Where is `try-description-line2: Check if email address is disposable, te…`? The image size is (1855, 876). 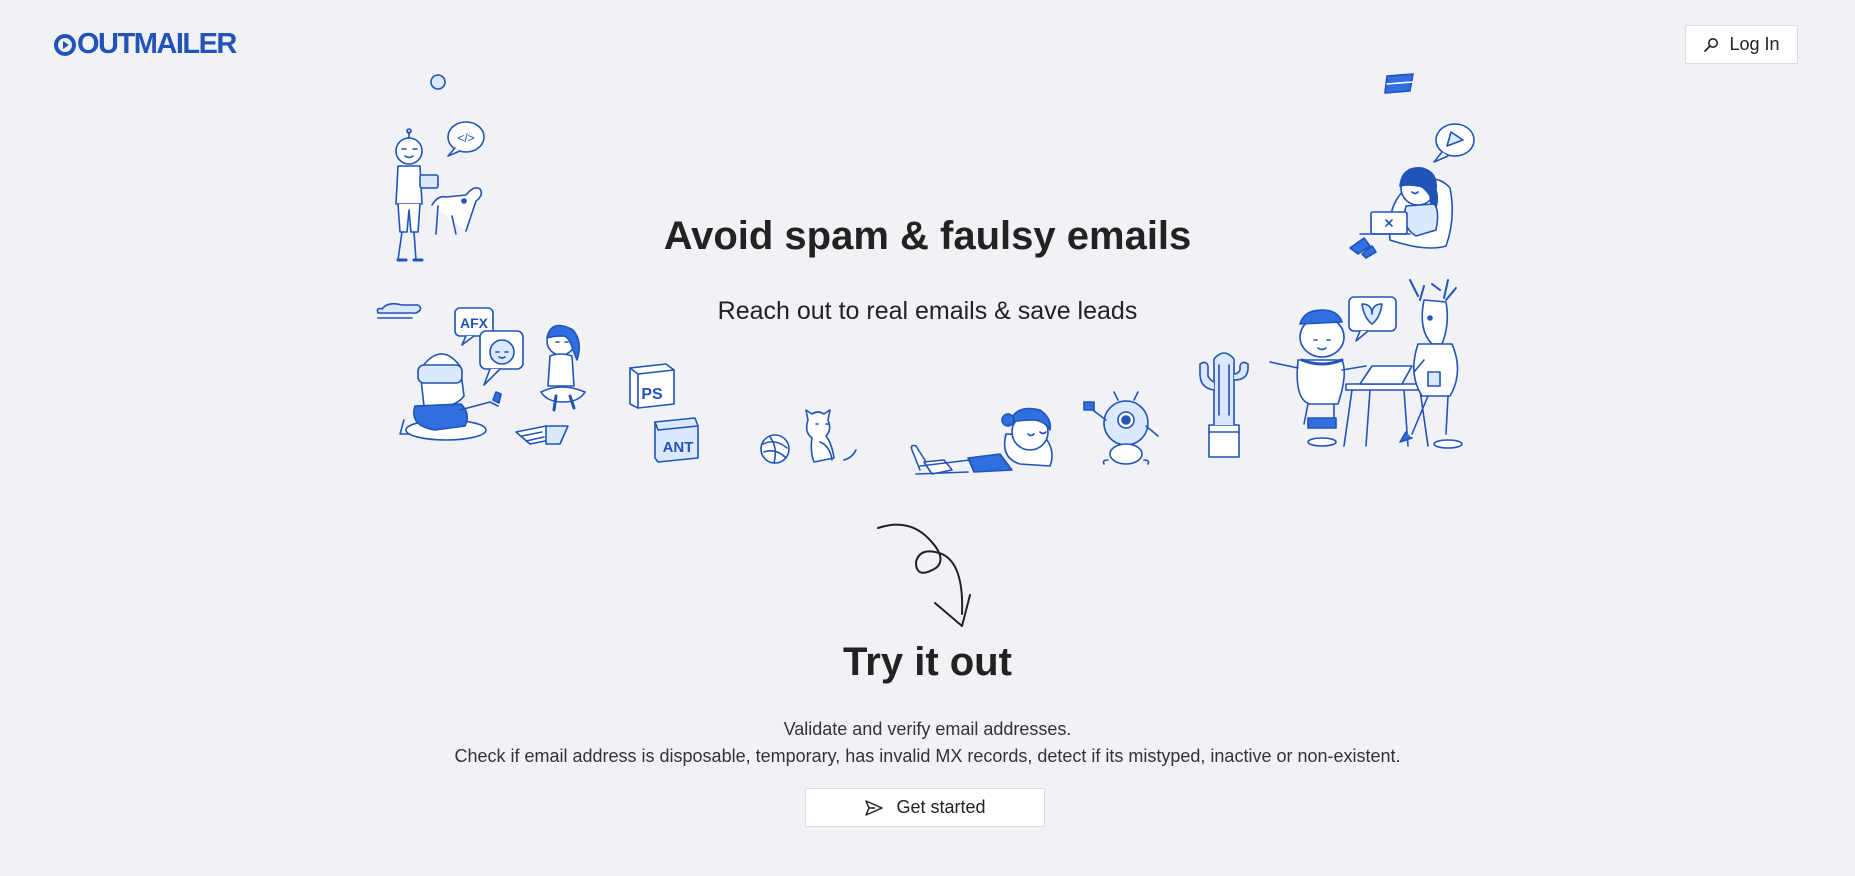 try-description-line2: Check if email address is disposable, te… is located at coordinates (927, 756).